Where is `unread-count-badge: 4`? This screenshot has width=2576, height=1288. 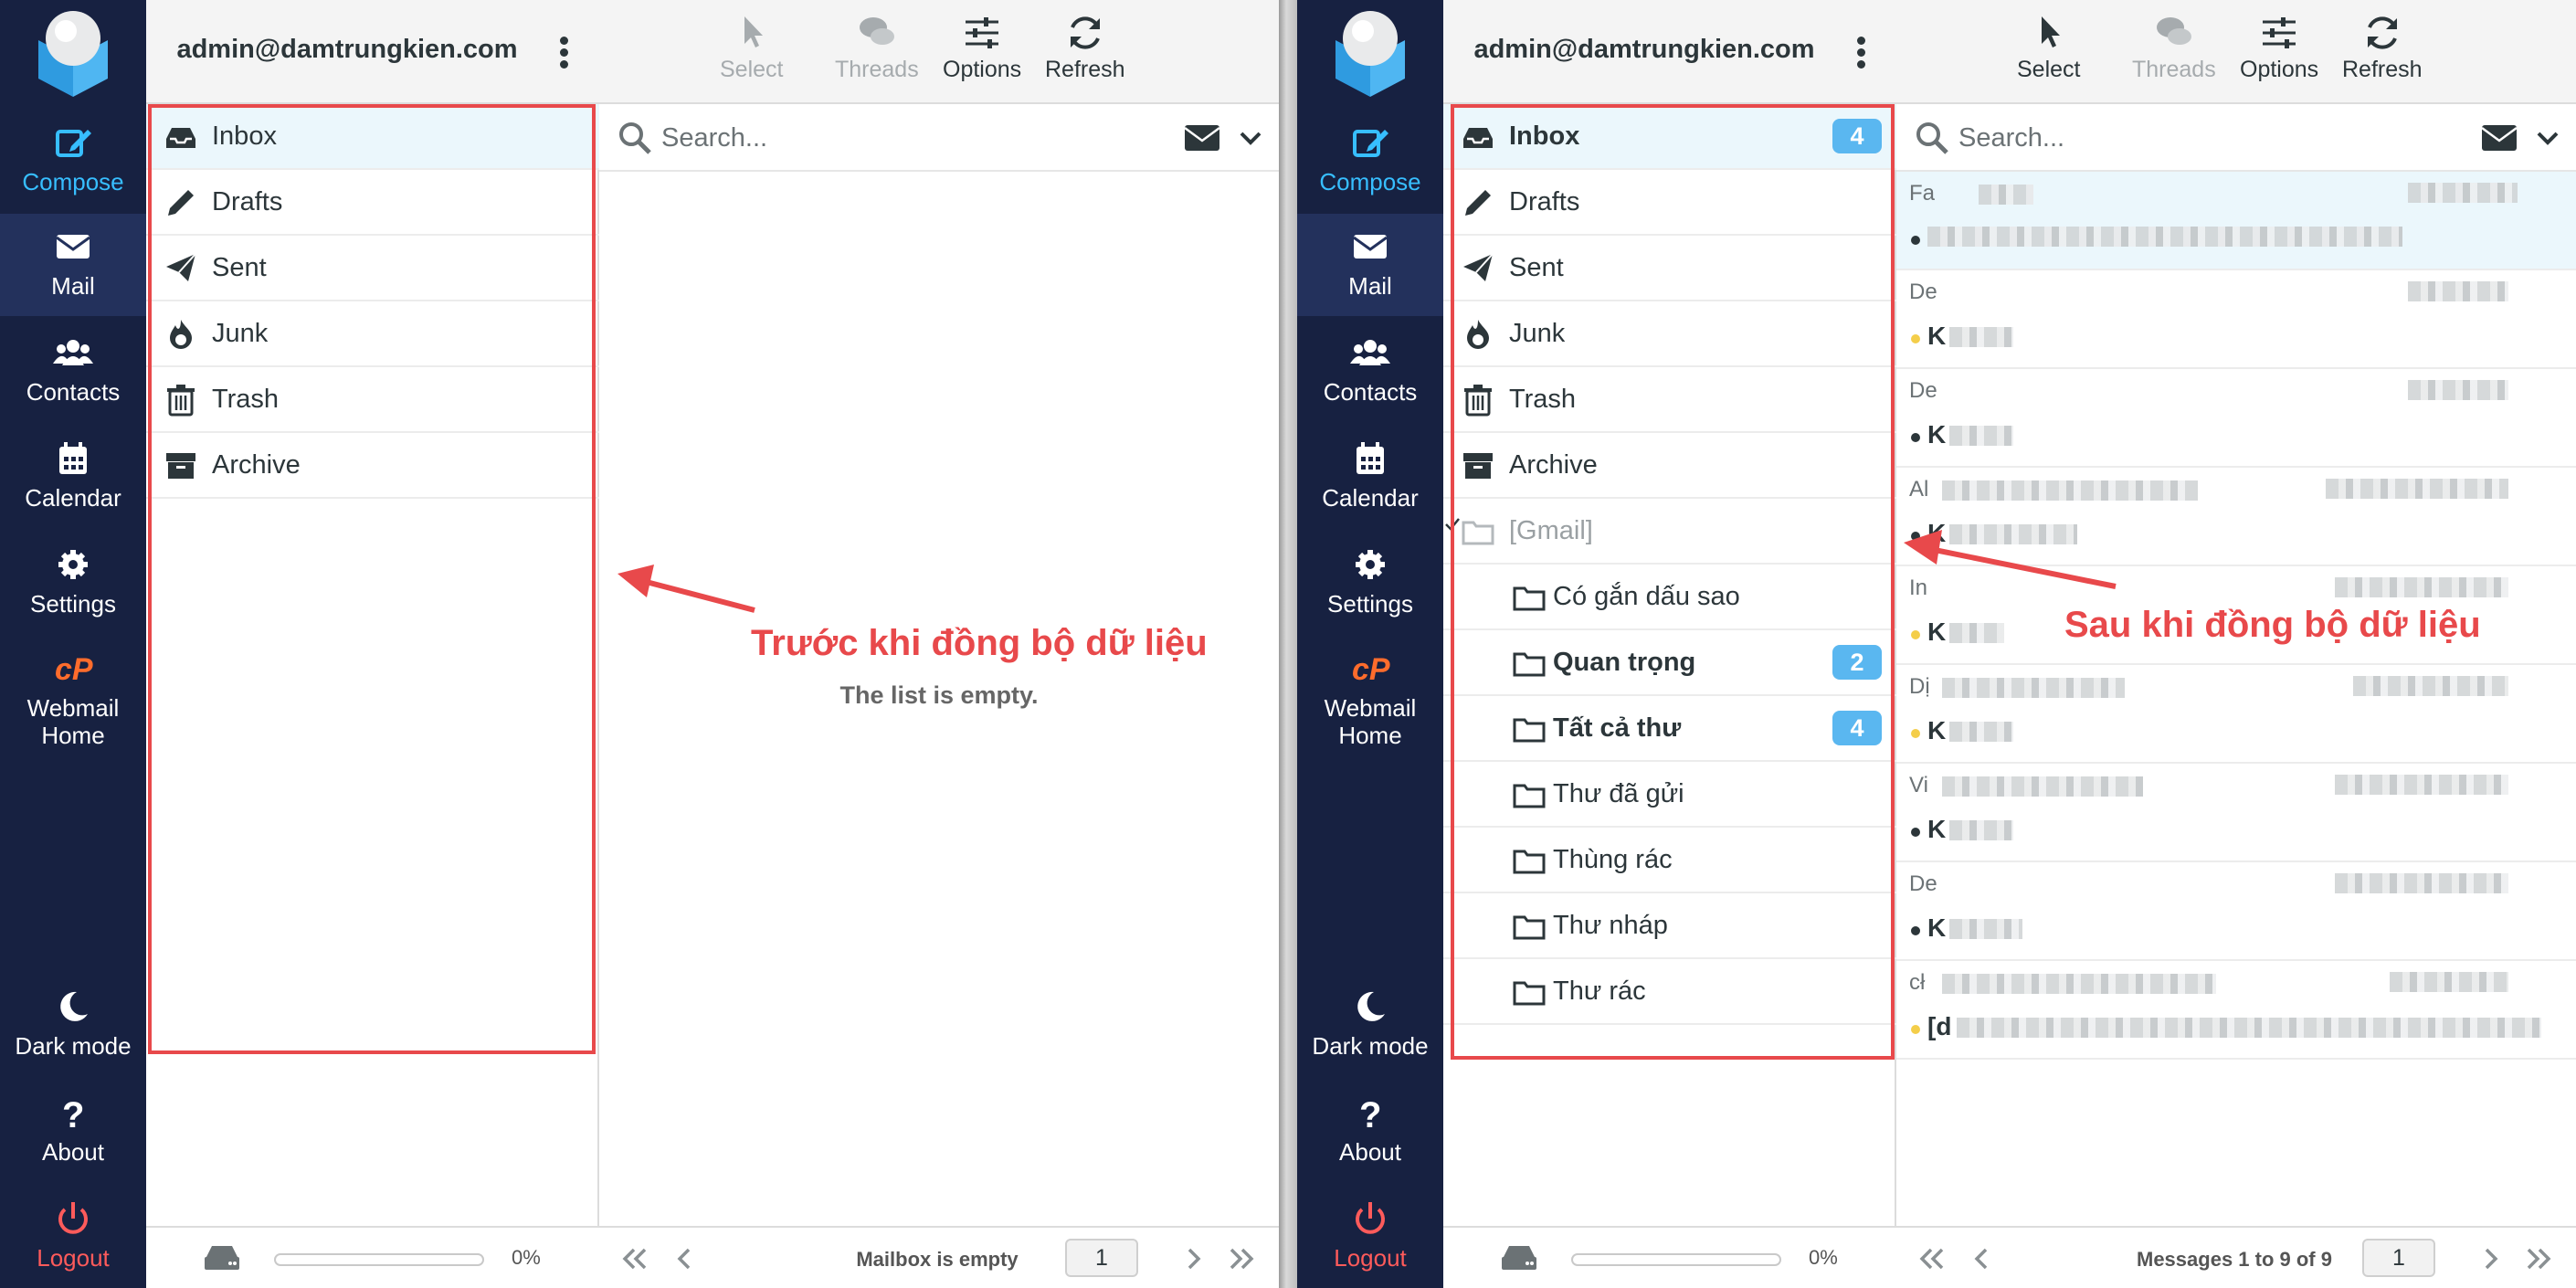
unread-count-badge: 4 is located at coordinates (1857, 136).